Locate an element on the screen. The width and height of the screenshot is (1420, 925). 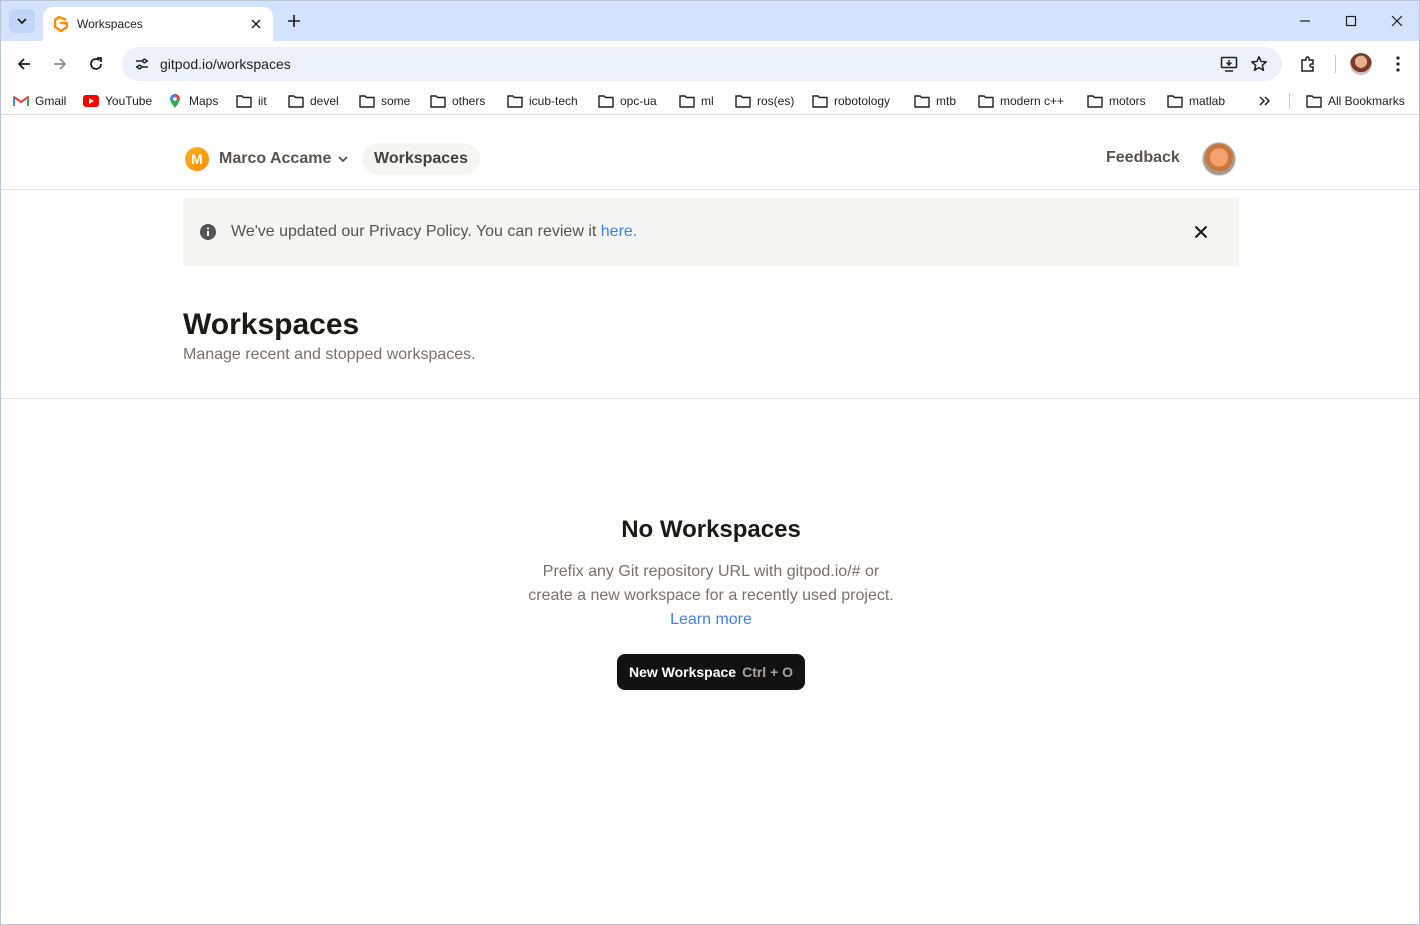
bookmark-star-icon is located at coordinates (1259, 64).